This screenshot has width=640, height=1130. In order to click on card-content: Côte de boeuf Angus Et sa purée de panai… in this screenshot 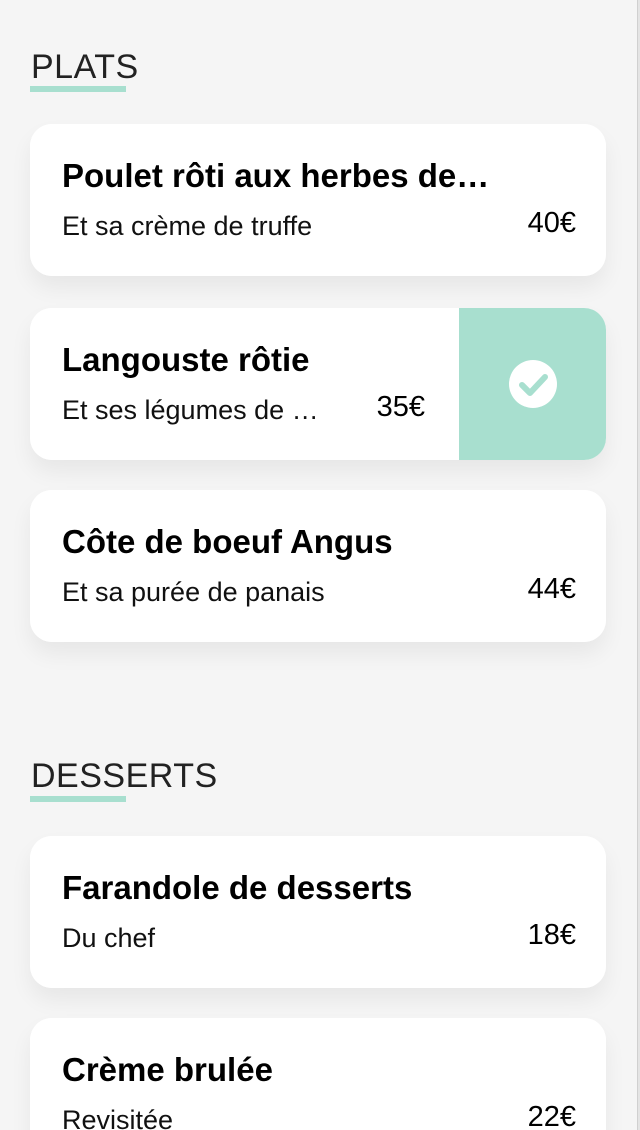, I will do `click(318, 566)`.